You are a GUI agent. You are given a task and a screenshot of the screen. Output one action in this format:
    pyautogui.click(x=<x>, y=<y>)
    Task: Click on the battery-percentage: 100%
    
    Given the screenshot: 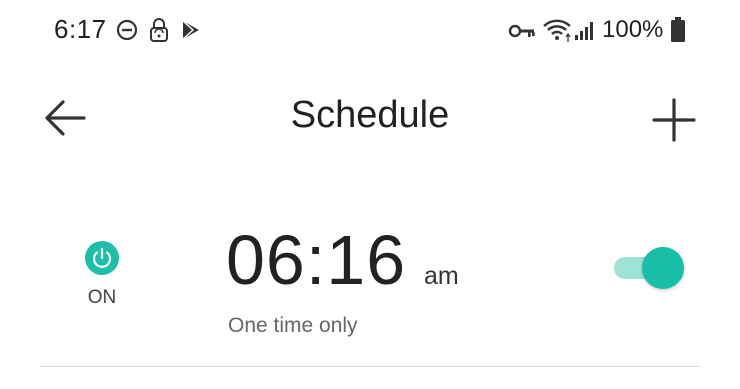 What is the action you would take?
    pyautogui.click(x=633, y=29)
    